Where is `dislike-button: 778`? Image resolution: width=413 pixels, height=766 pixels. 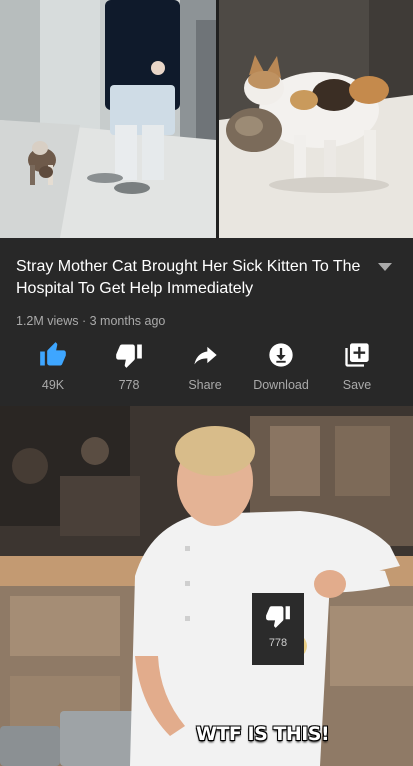 dislike-button: 778 is located at coordinates (129, 369).